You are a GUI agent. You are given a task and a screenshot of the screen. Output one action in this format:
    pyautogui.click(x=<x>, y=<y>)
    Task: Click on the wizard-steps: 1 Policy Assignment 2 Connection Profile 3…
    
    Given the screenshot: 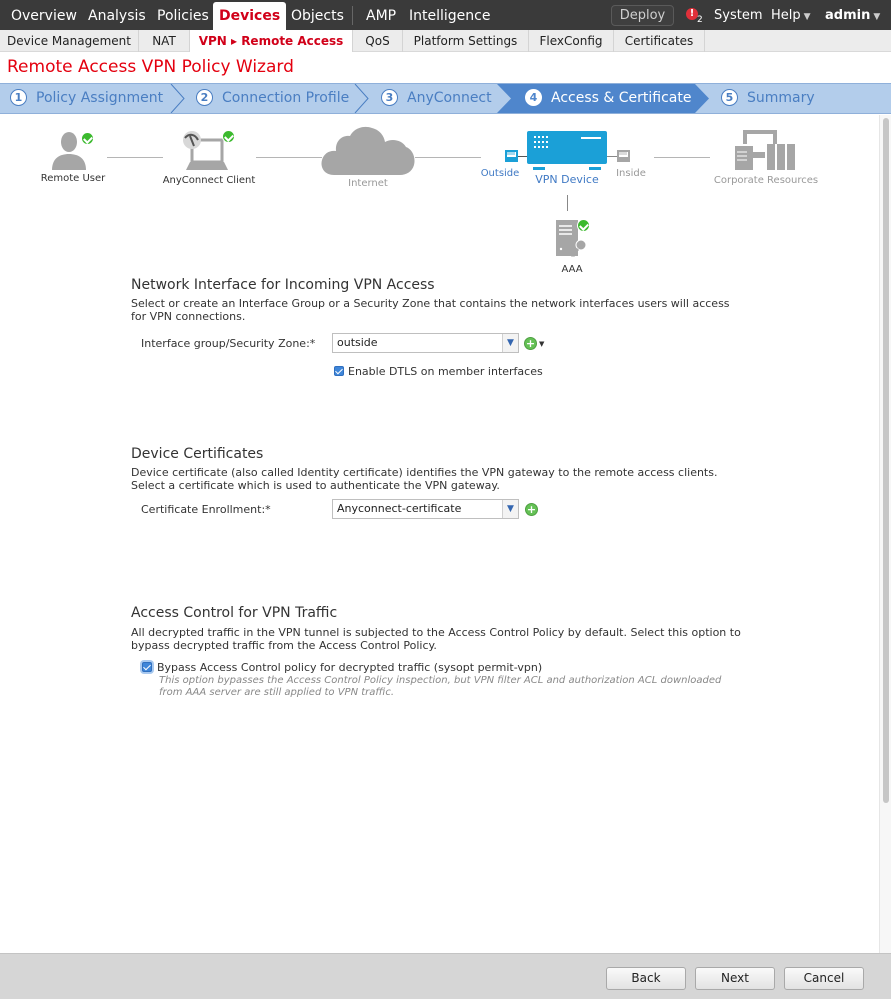 What is the action you would take?
    pyautogui.click(x=445, y=98)
    